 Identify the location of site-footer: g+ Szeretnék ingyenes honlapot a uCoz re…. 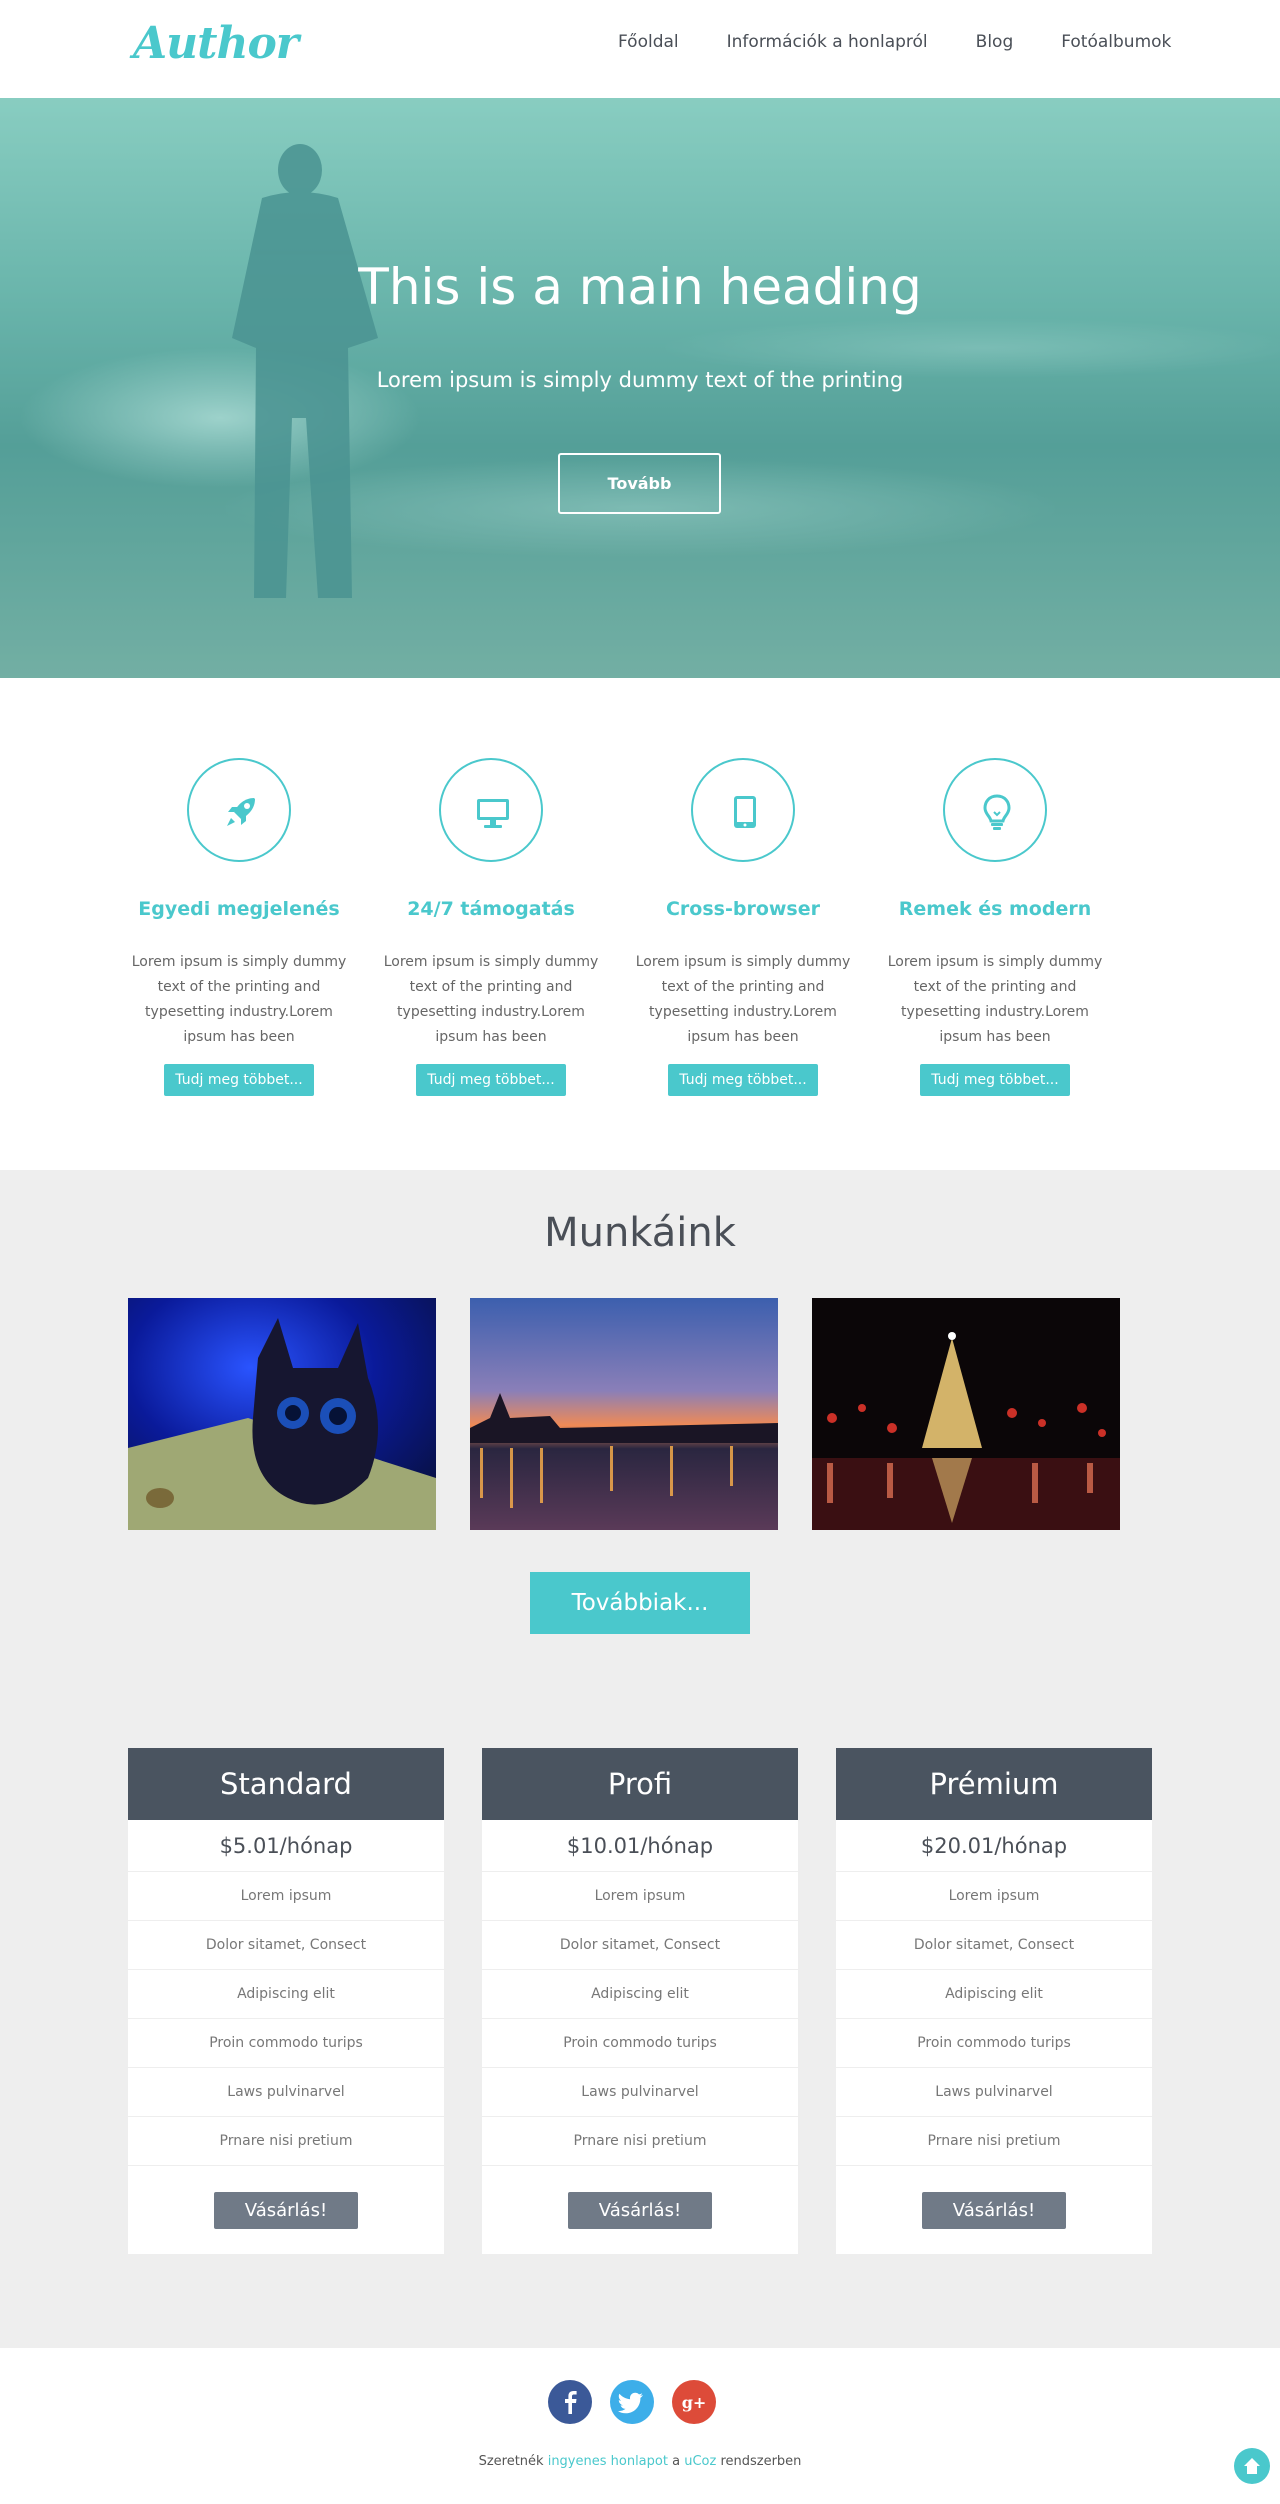
(640, 2426).